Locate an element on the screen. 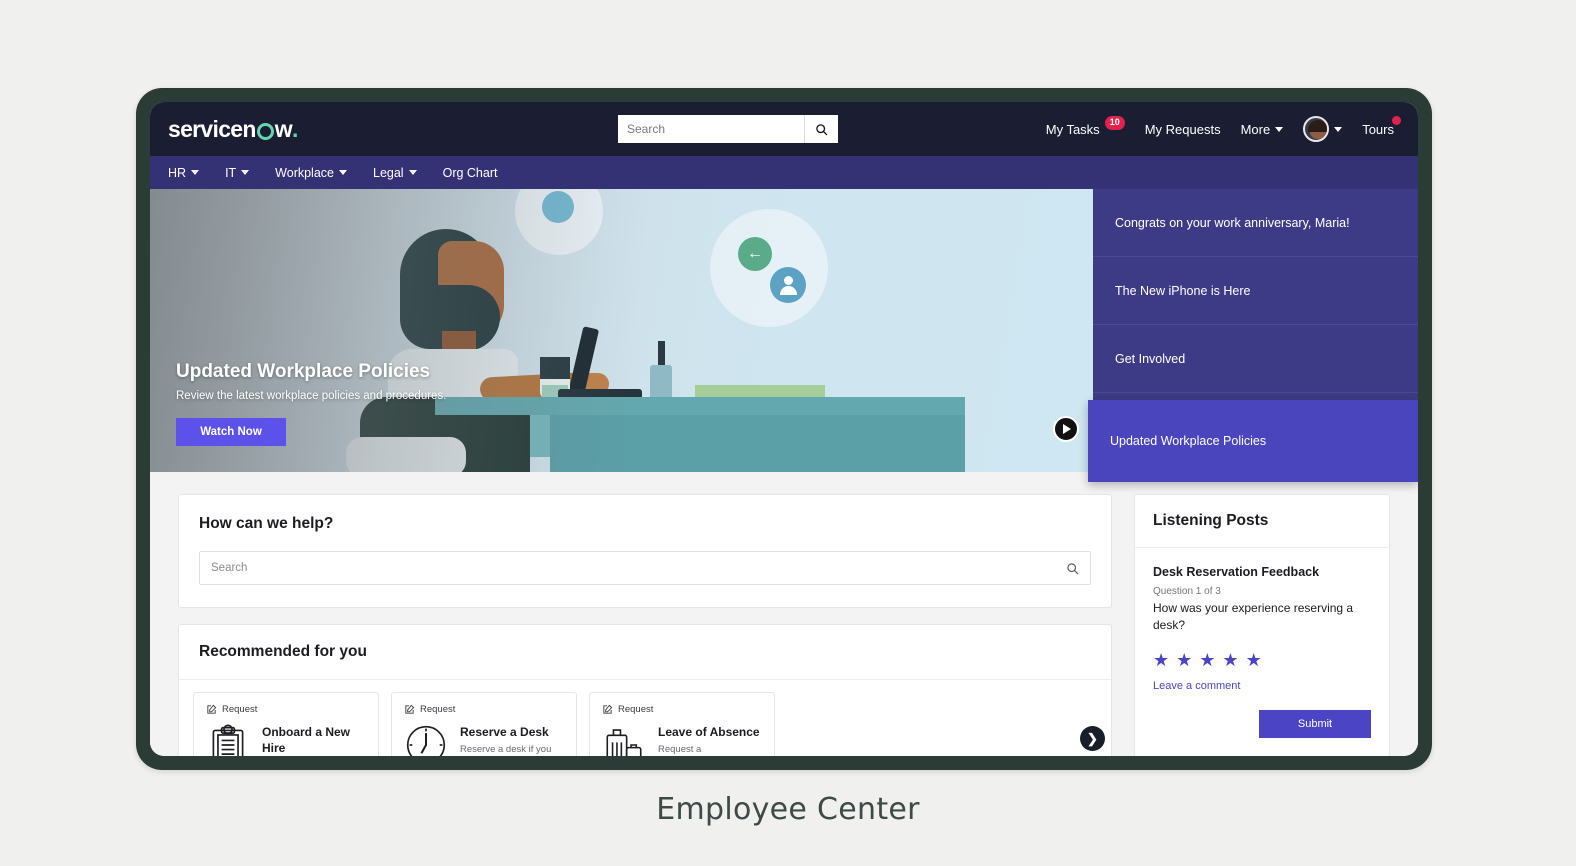 This screenshot has height=866, width=1576. help-search-card: How can we help? is located at coordinates (645, 551).